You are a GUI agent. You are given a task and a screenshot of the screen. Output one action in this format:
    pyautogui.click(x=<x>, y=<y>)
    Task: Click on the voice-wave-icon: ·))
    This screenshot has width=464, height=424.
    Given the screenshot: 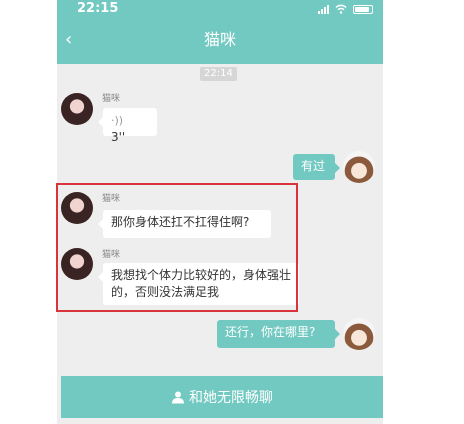 What is the action you would take?
    pyautogui.click(x=117, y=120)
    